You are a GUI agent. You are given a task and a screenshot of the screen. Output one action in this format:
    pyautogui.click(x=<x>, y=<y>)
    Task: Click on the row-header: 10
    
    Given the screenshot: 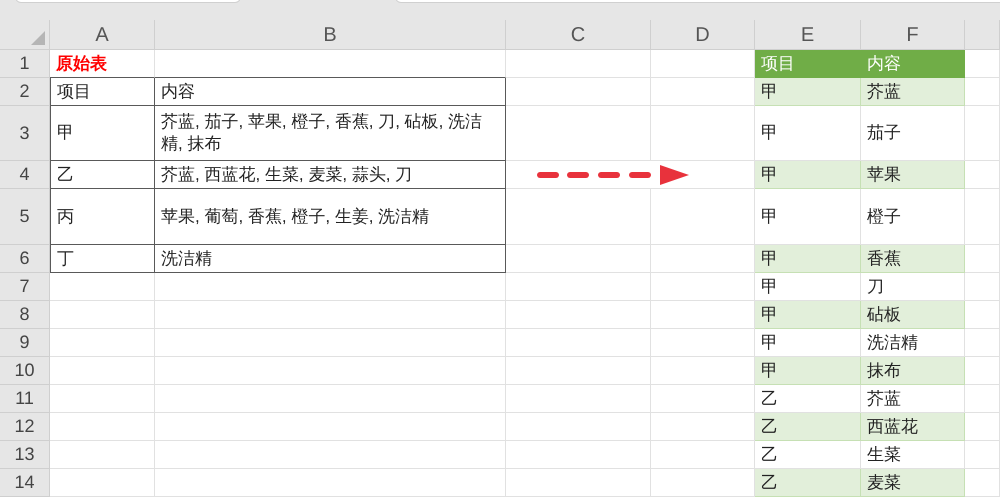 What is the action you would take?
    pyautogui.click(x=25, y=371)
    